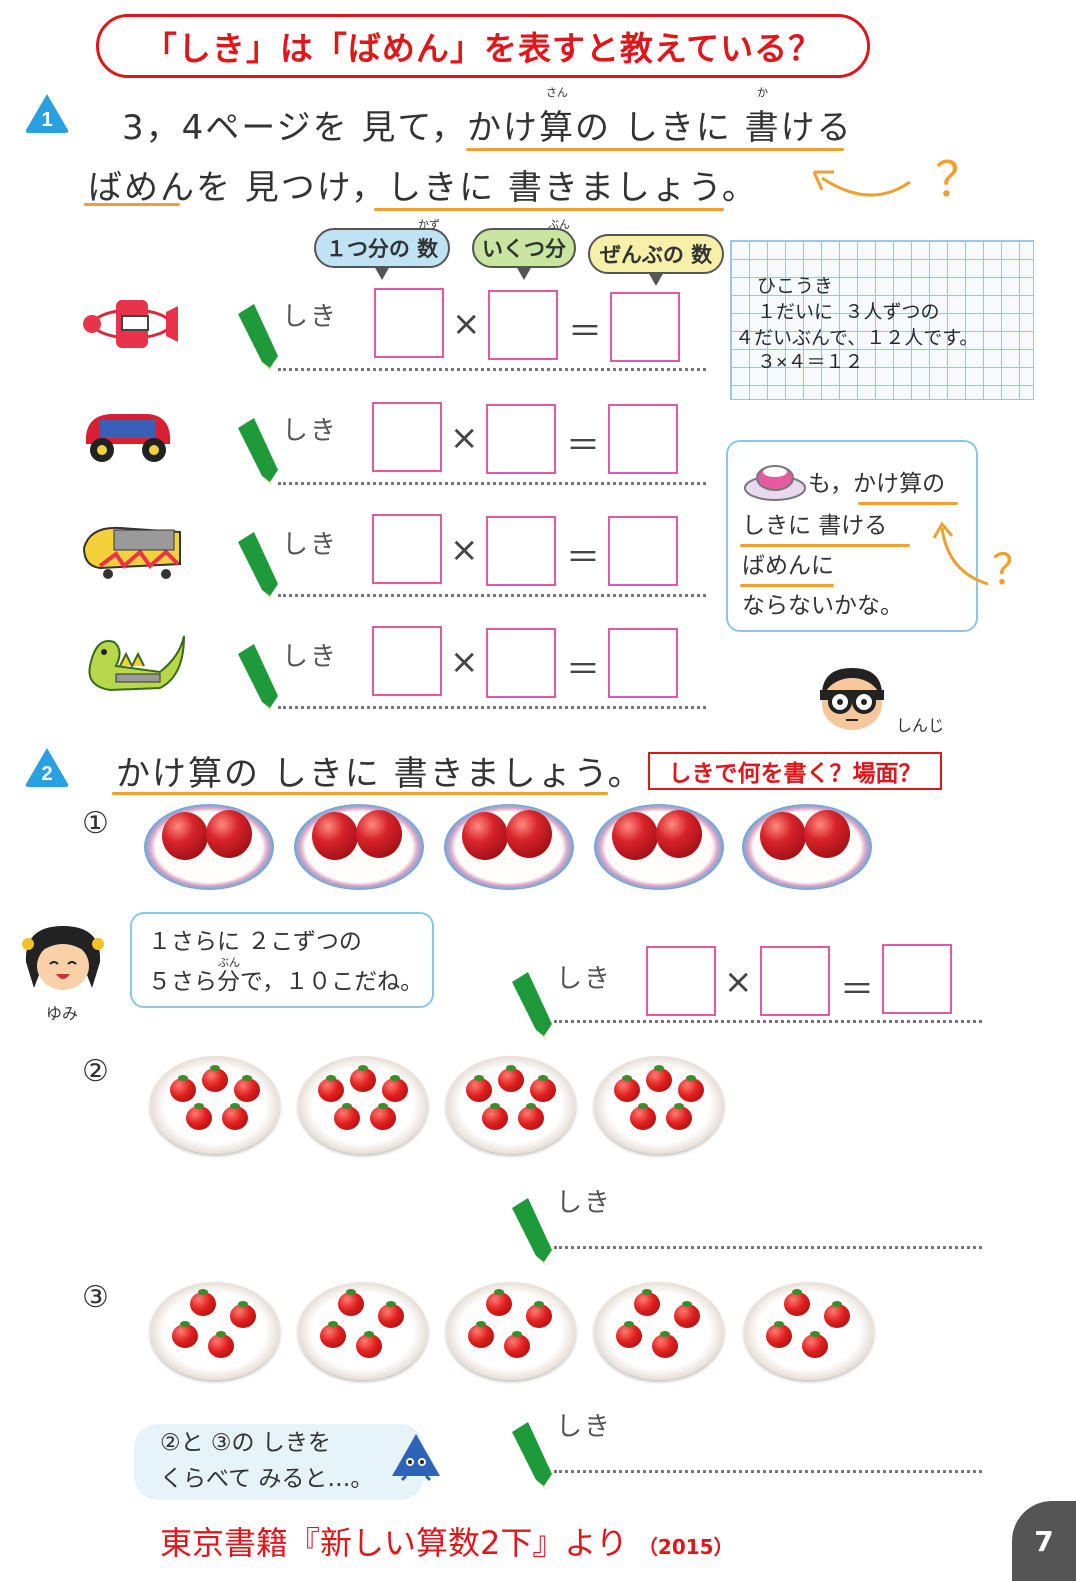 This screenshot has height=1581, width=1076. Describe the element at coordinates (63, 958) in the screenshot. I see `yumi-avatar` at that location.